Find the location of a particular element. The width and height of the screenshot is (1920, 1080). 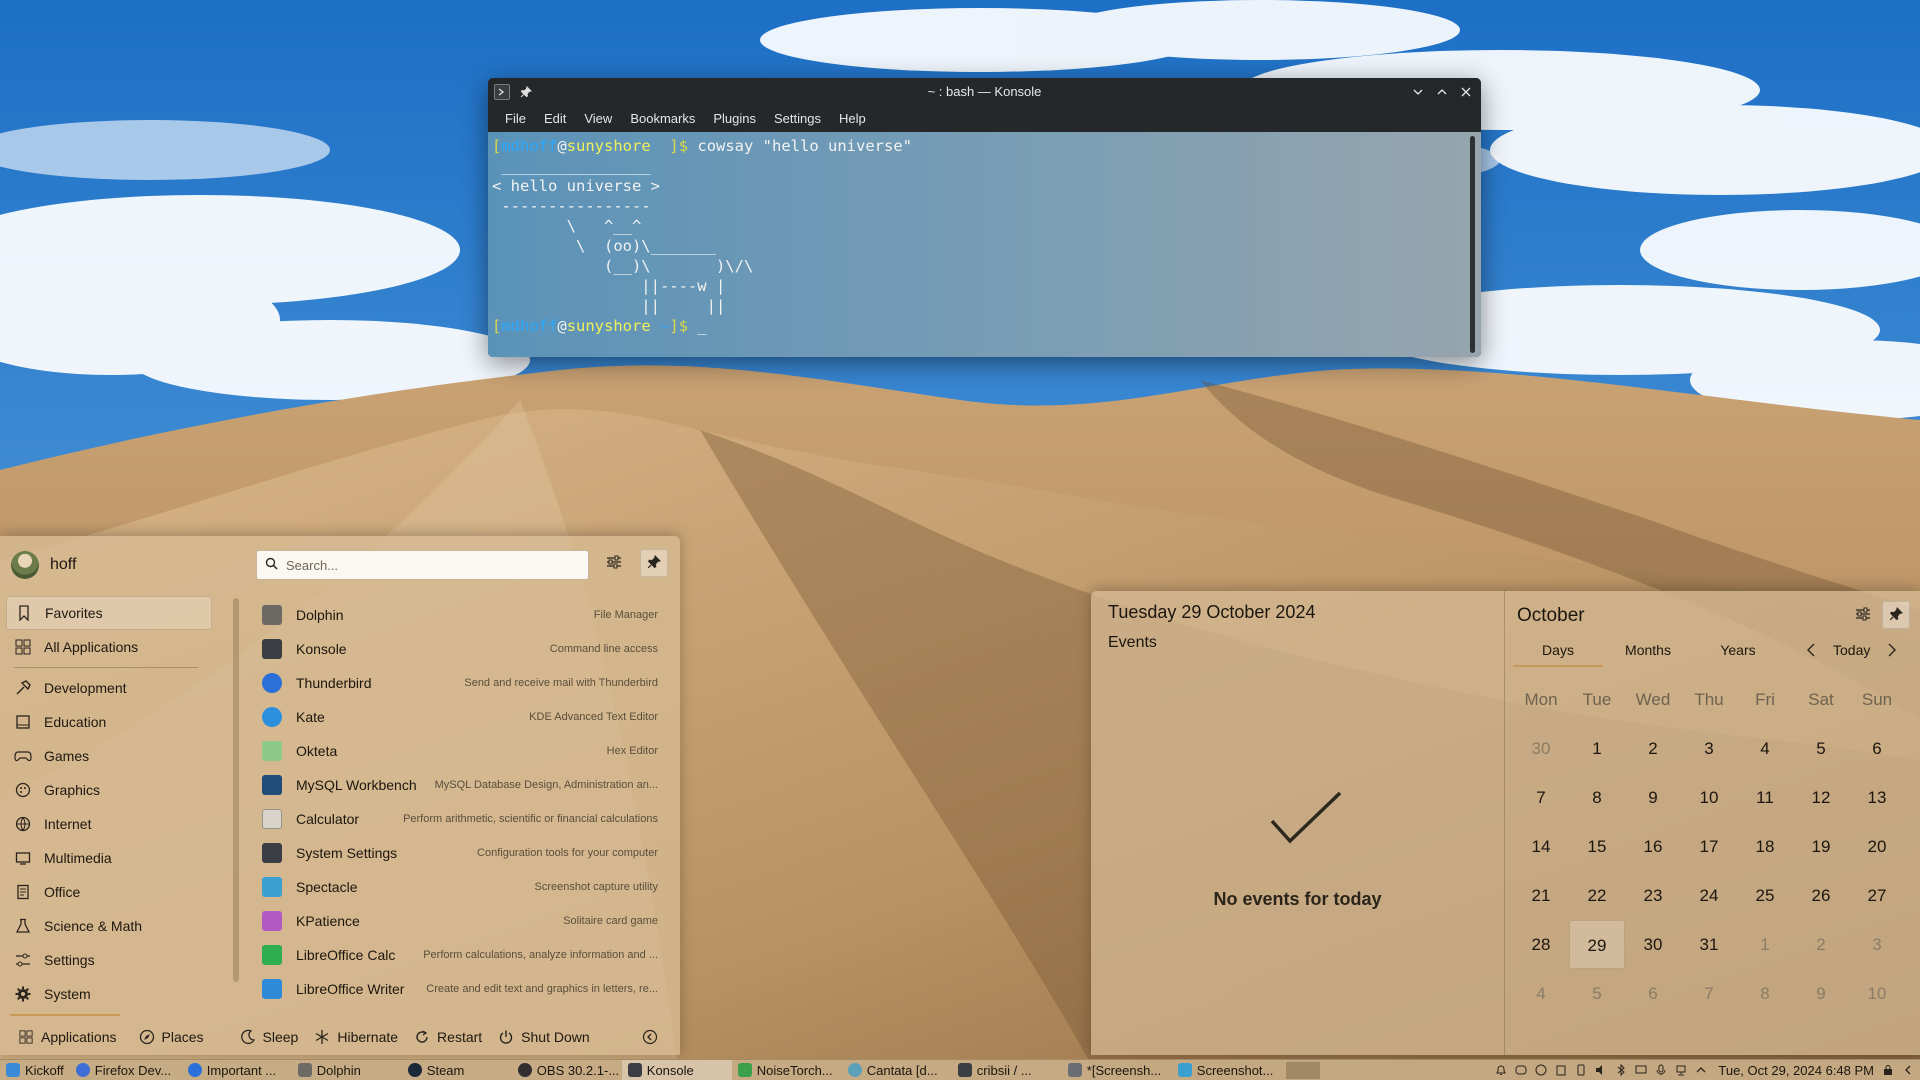

category-all-applications: All Applications is located at coordinates (109, 647).